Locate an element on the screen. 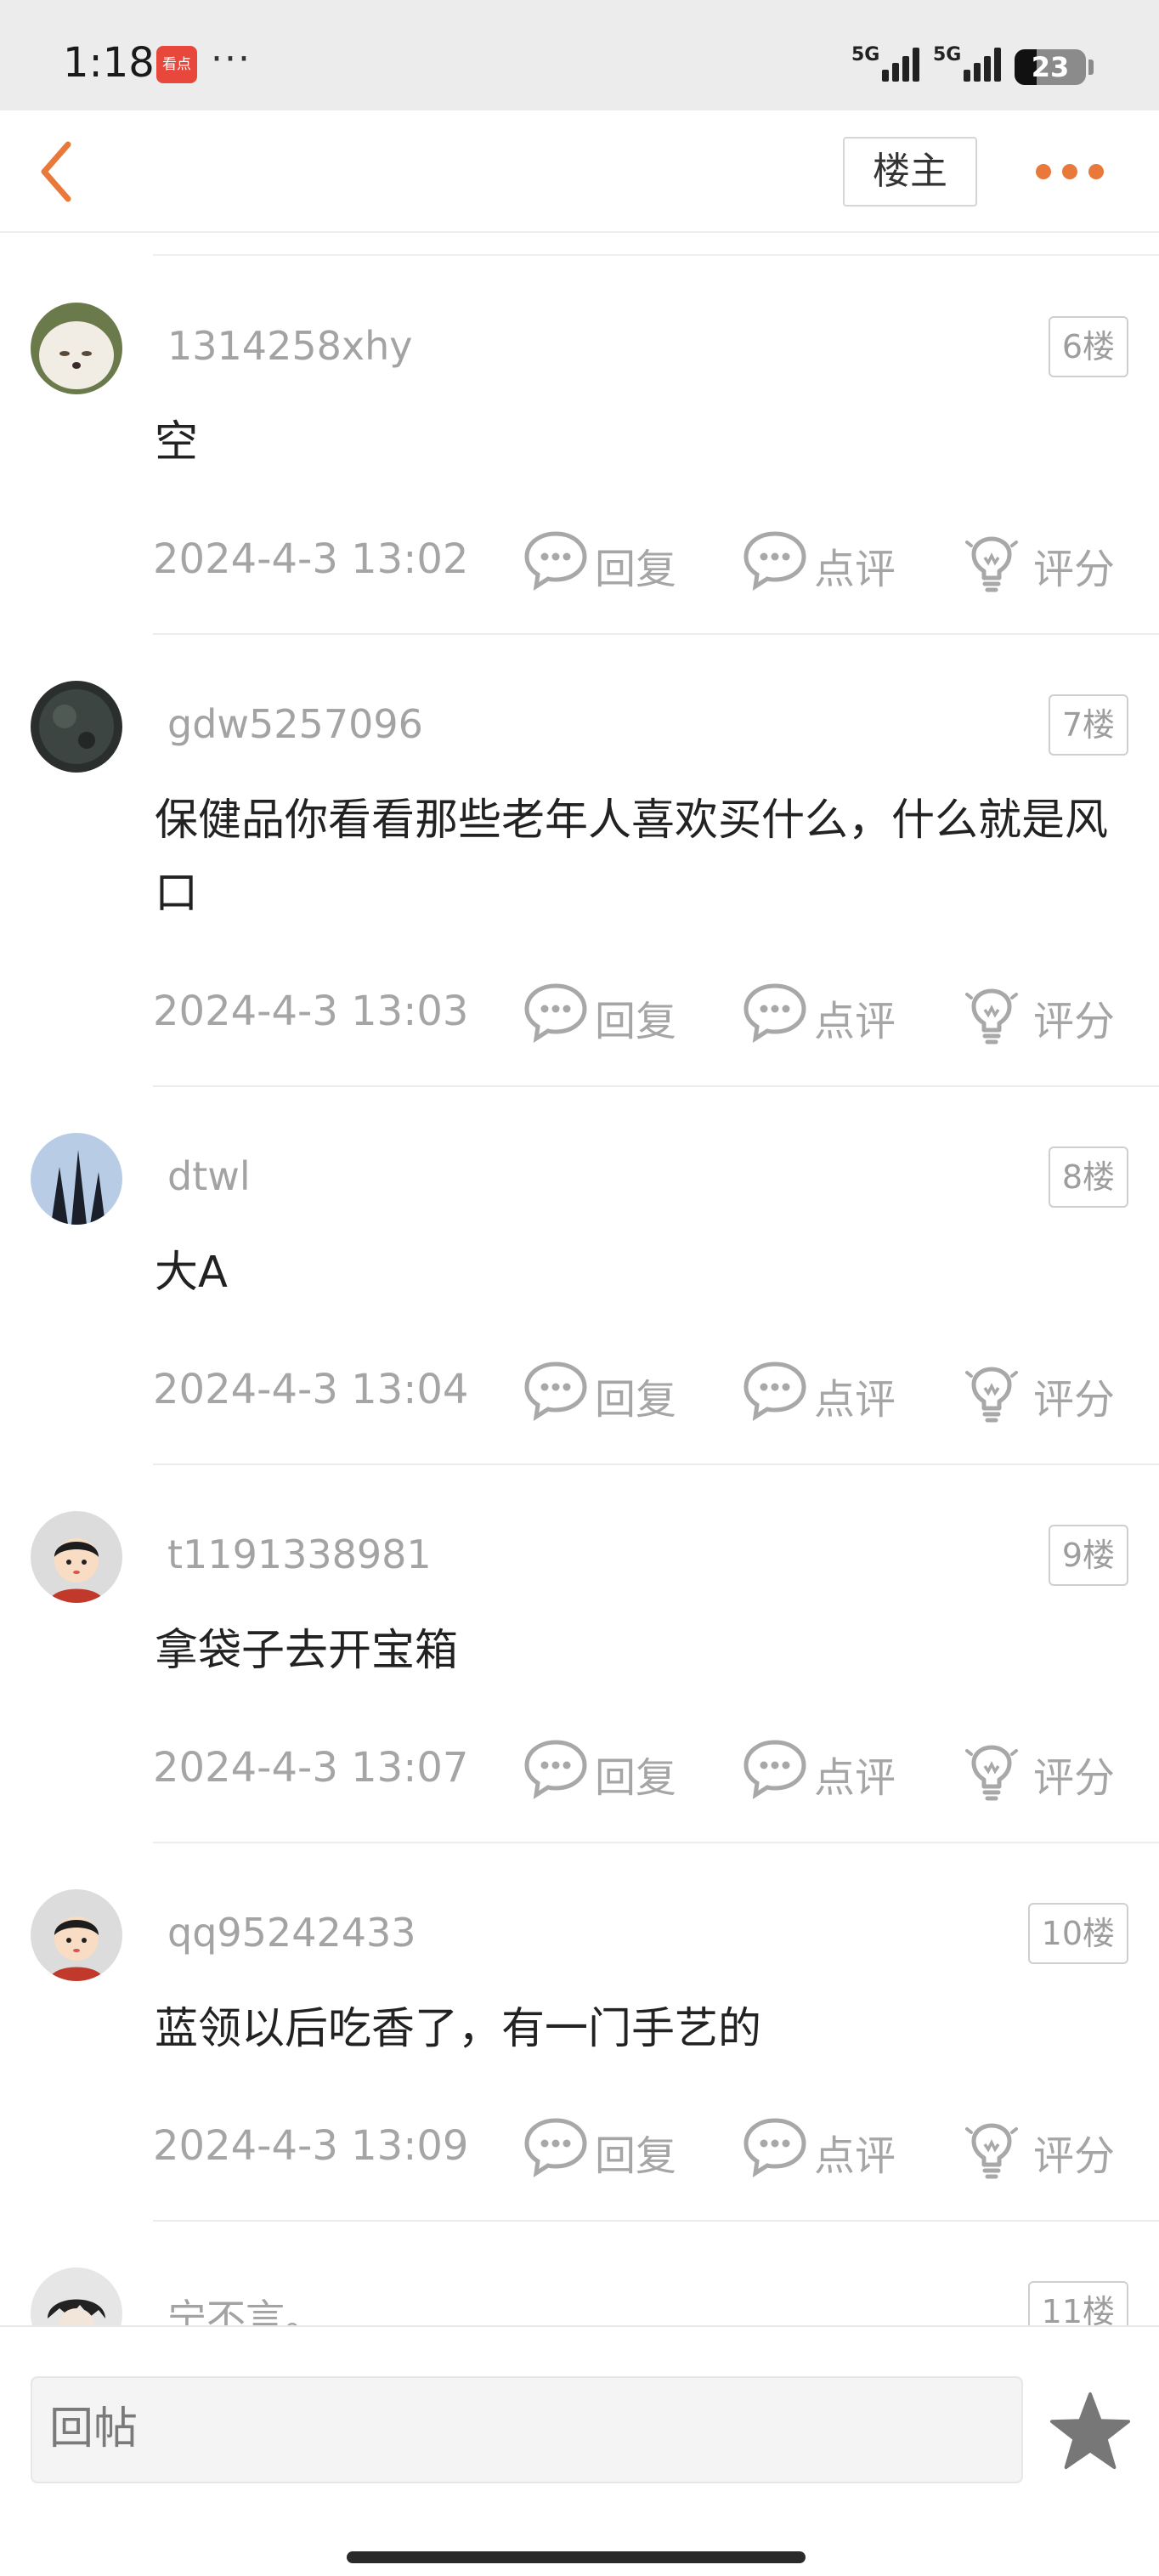 This screenshot has width=1159, height=2576. reply-input: 回帖 is located at coordinates (527, 2429).